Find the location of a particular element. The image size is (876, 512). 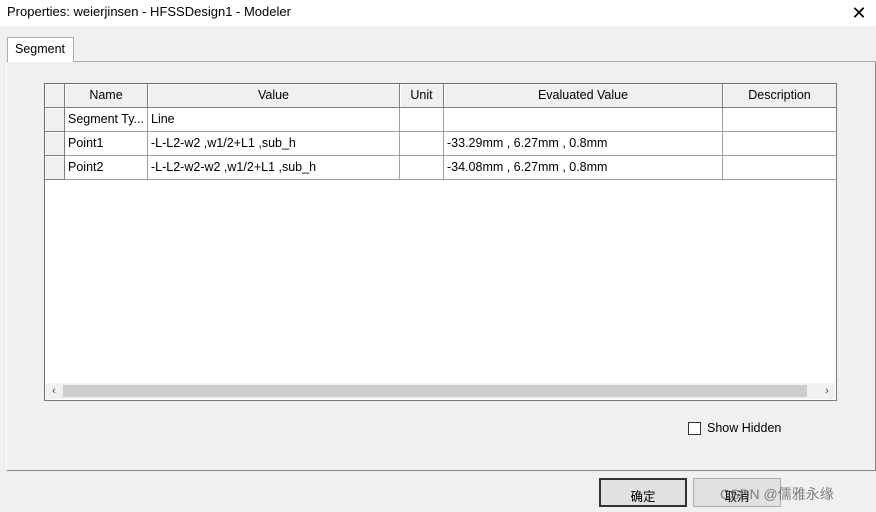

scroll-right-button: › is located at coordinates (827, 391).